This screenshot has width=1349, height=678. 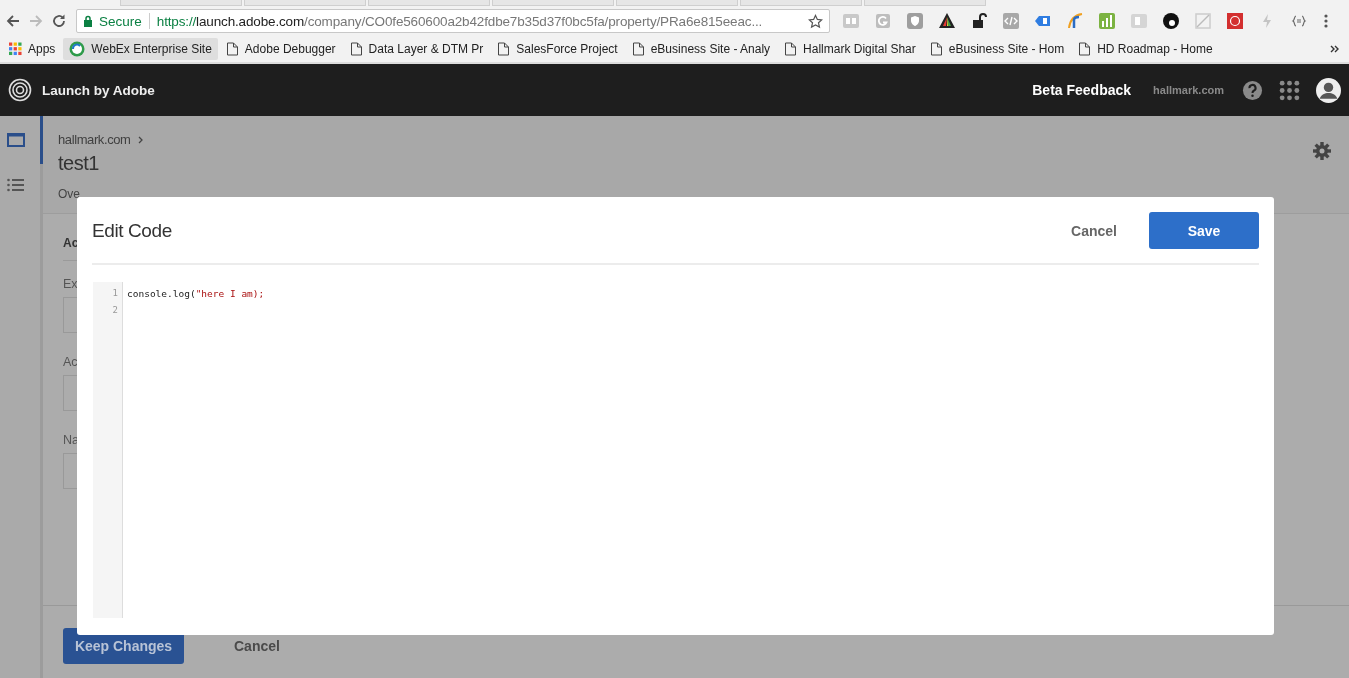 I want to click on shield-icon, so click(x=915, y=21).